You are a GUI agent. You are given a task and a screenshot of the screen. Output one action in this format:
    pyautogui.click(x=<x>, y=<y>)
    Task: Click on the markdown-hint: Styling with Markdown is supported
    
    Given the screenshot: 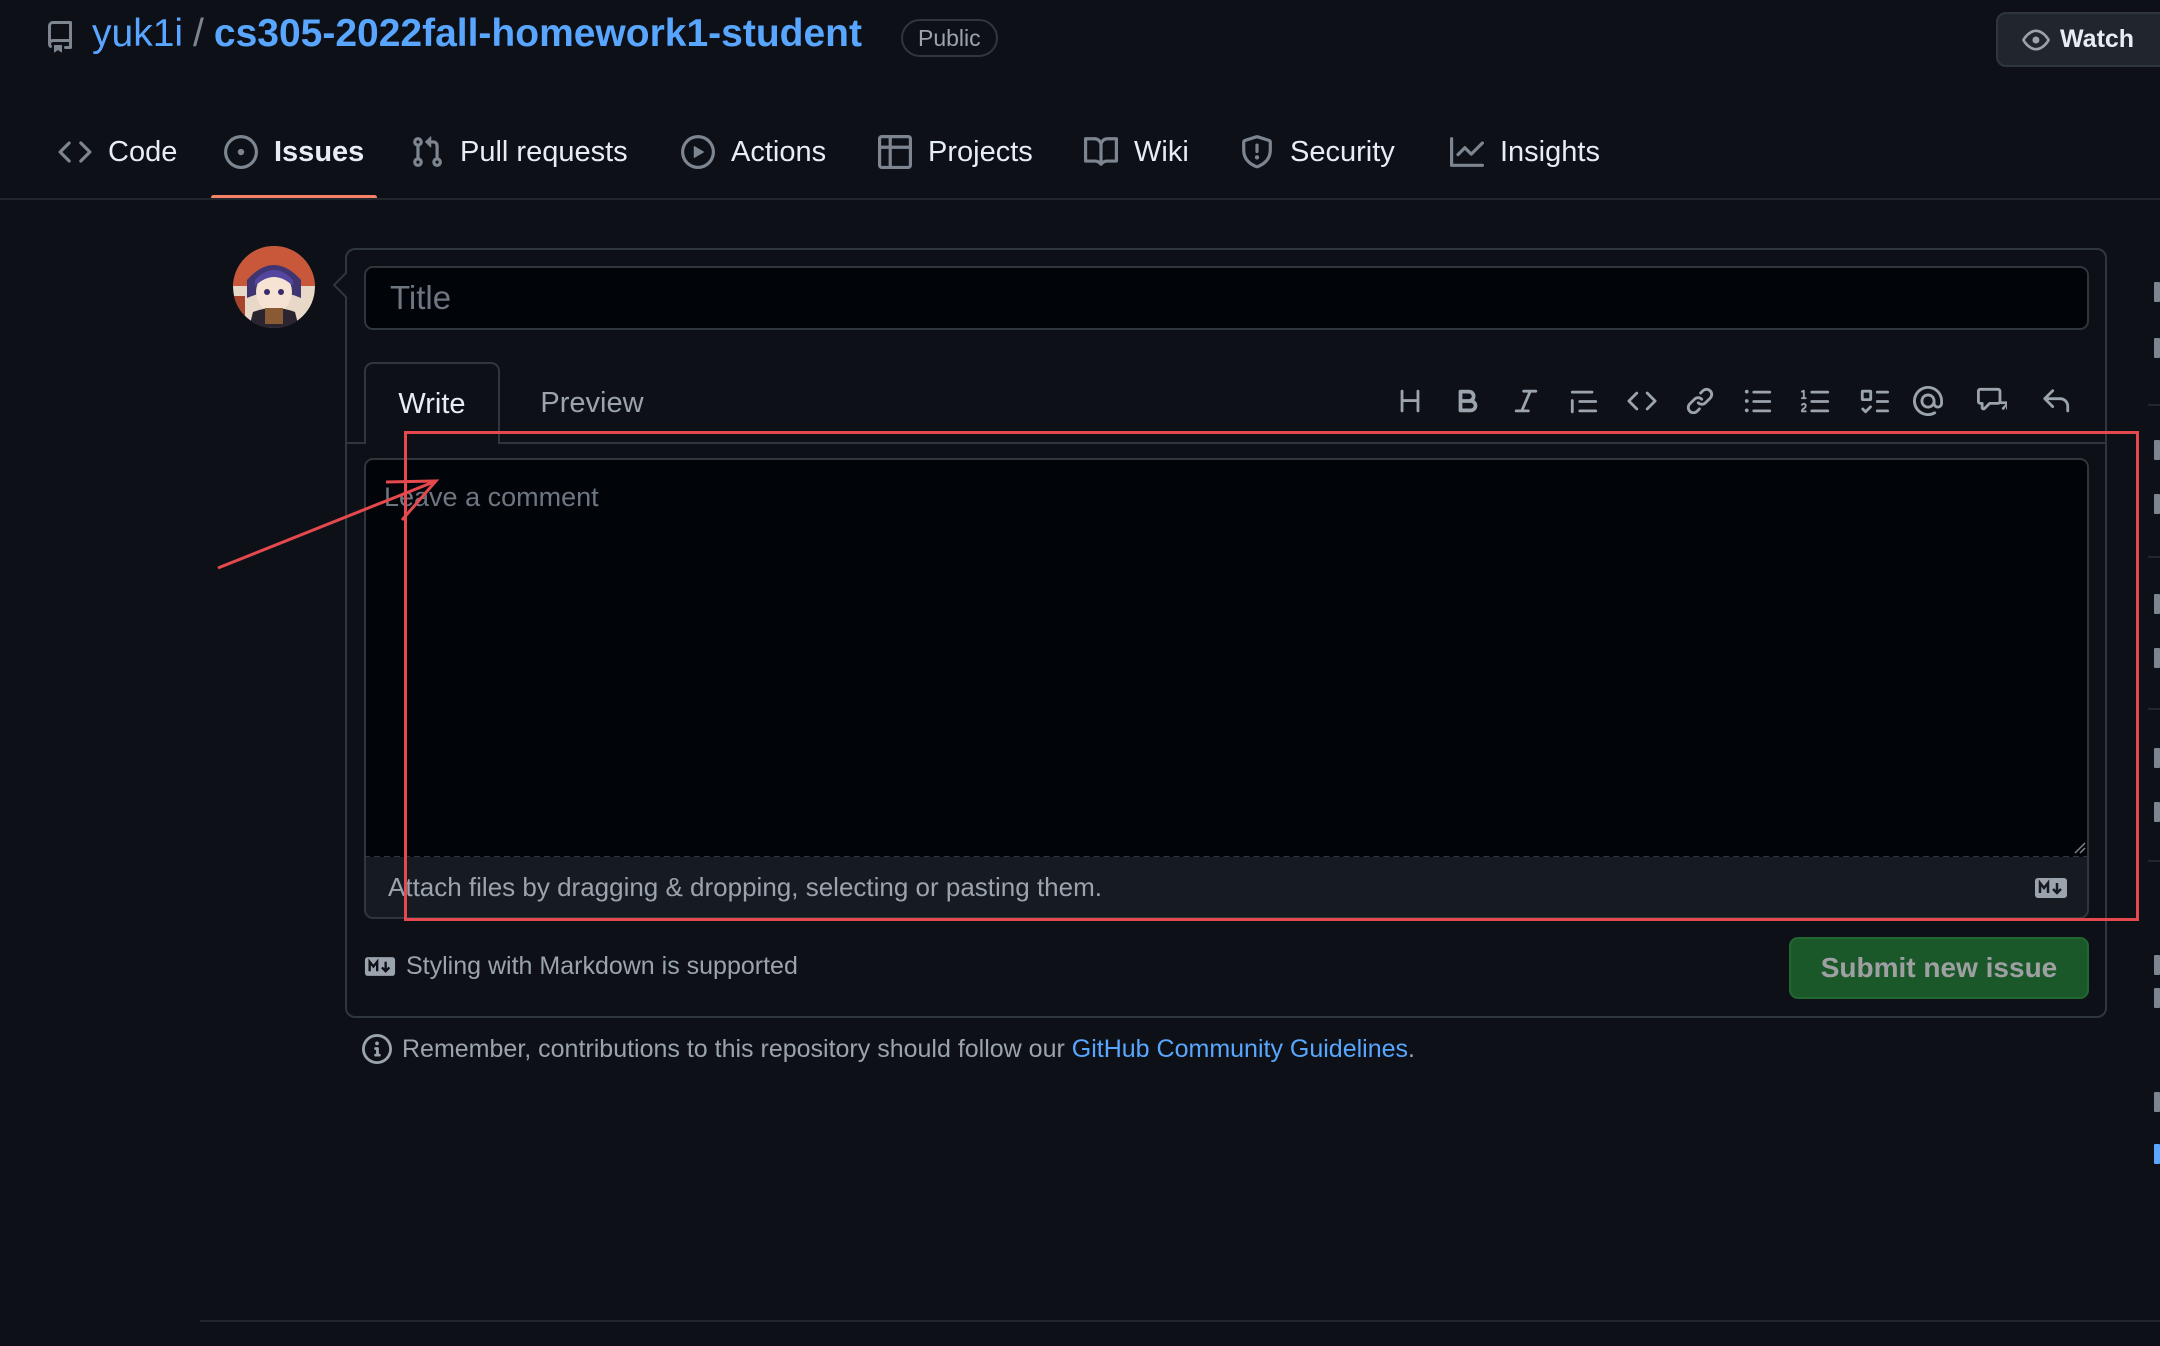 What is the action you would take?
    pyautogui.click(x=581, y=966)
    